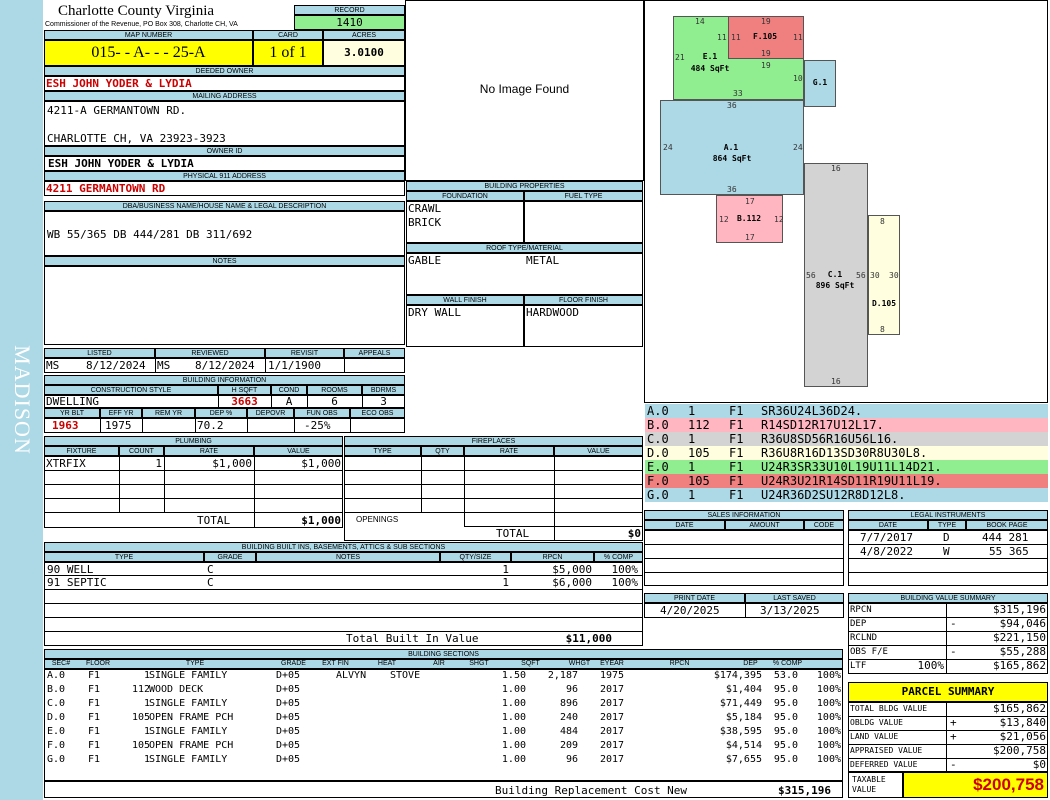 The width and height of the screenshot is (1050, 800). What do you see at coordinates (750, 237) in the screenshot?
I see `dim-b-bottom: 17` at bounding box center [750, 237].